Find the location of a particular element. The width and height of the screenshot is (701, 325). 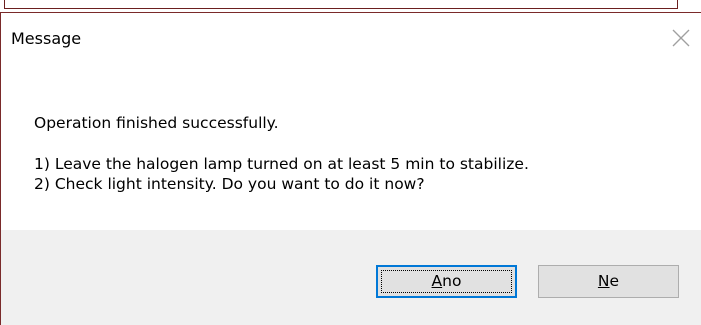

focus-rectangle is located at coordinates (446, 281).